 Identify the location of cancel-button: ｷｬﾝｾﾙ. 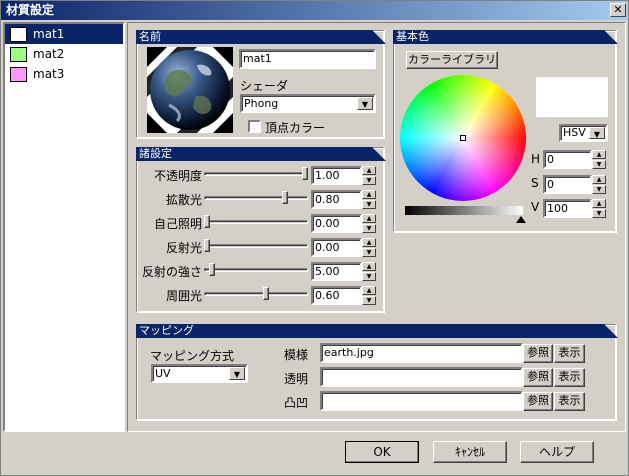
(470, 452).